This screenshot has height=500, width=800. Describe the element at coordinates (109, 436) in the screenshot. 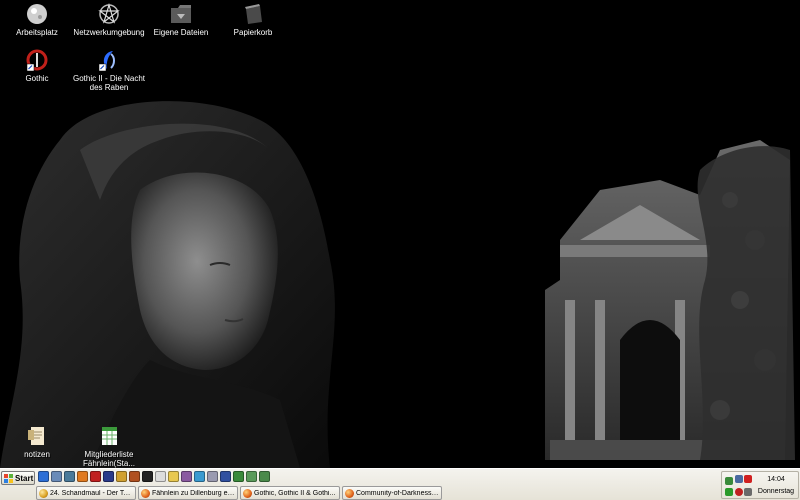

I see `spreadsheet-file-icon` at that location.